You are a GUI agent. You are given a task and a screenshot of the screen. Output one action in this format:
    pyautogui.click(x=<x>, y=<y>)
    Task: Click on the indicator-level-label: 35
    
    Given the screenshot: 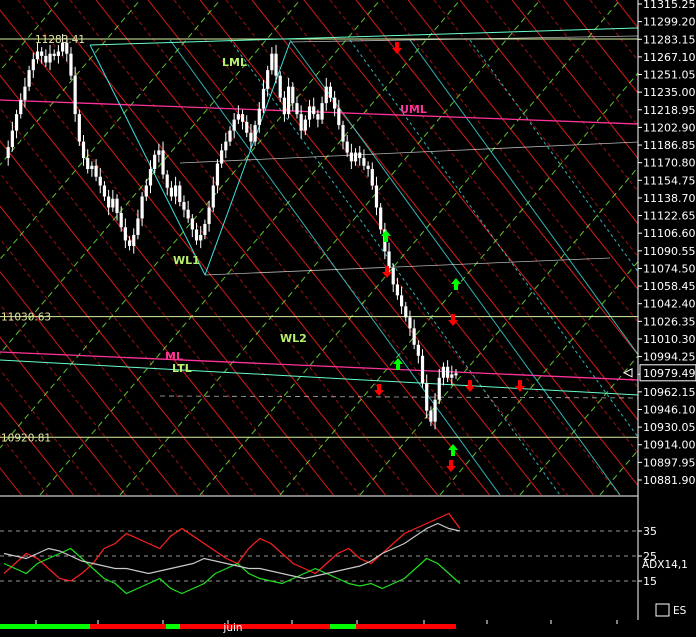 What is the action you would take?
    pyautogui.click(x=650, y=531)
    